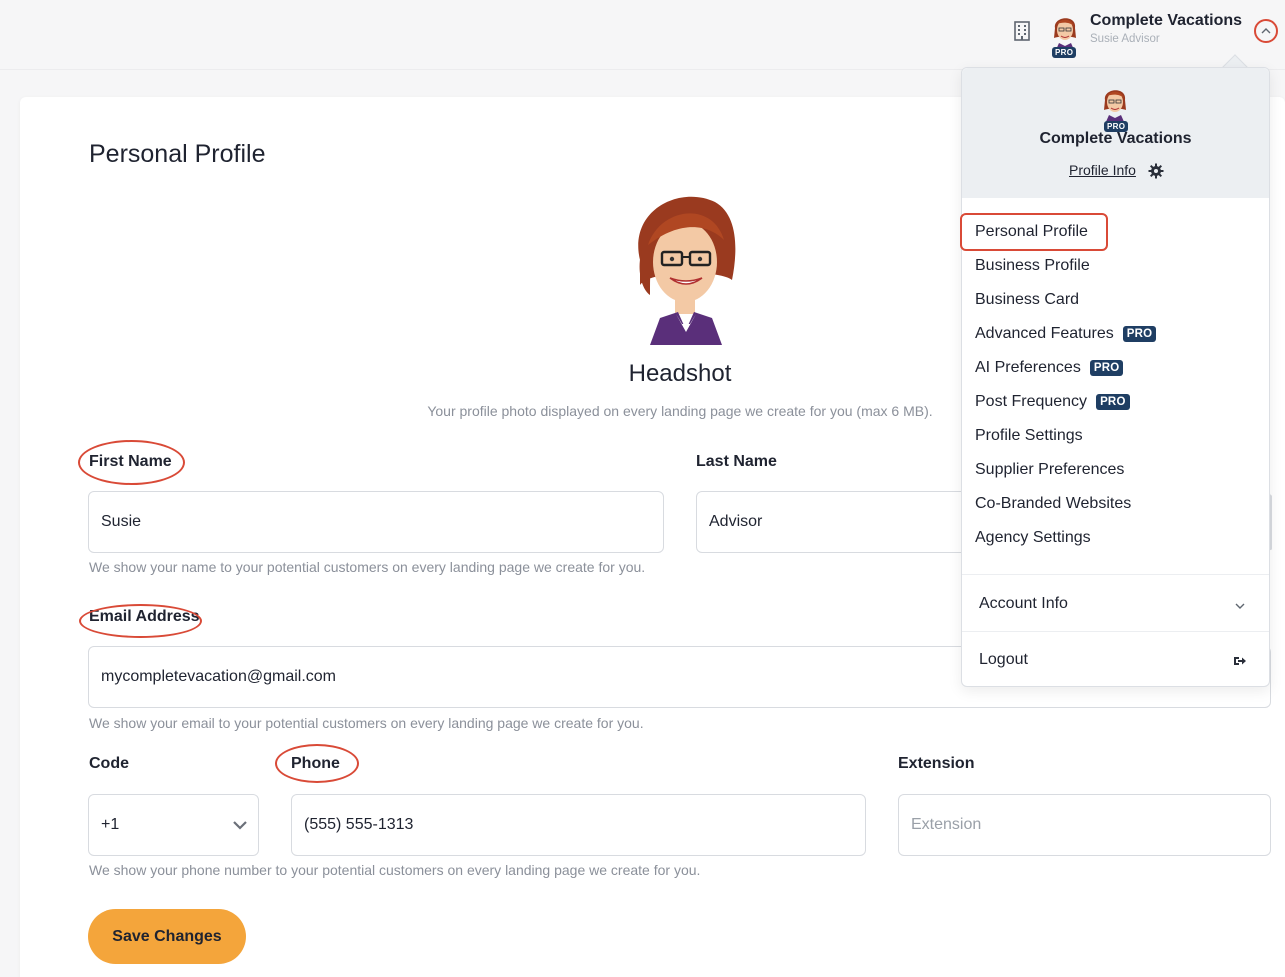 The width and height of the screenshot is (1285, 977). I want to click on menu-item-personal-profile: Personal Profile, so click(1031, 232).